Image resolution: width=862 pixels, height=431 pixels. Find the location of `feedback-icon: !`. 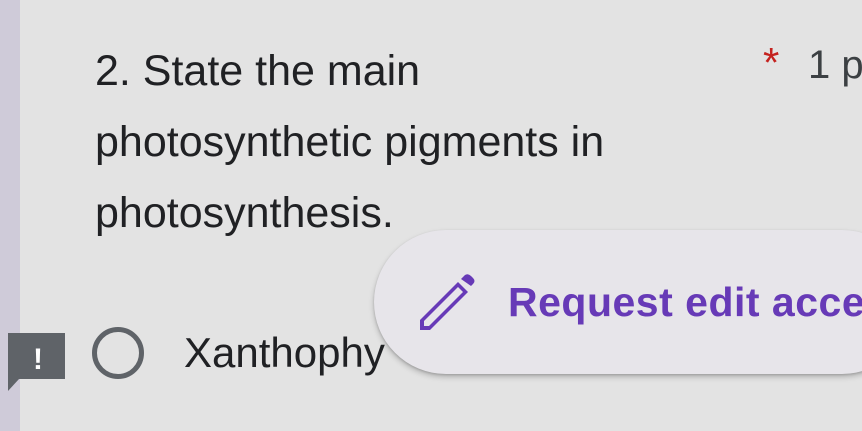

feedback-icon: ! is located at coordinates (35, 362).